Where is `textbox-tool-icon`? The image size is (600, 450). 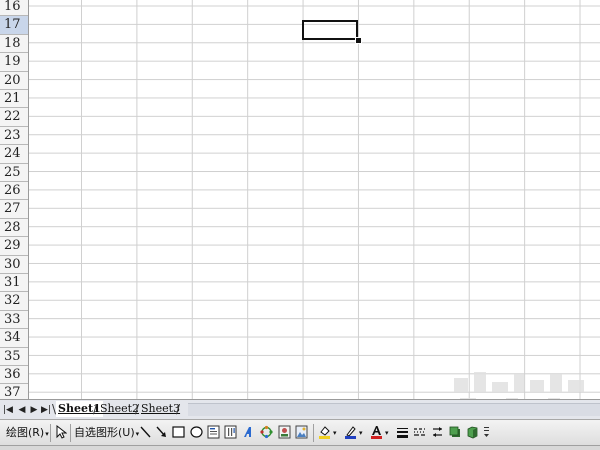 textbox-tool-icon is located at coordinates (213, 432).